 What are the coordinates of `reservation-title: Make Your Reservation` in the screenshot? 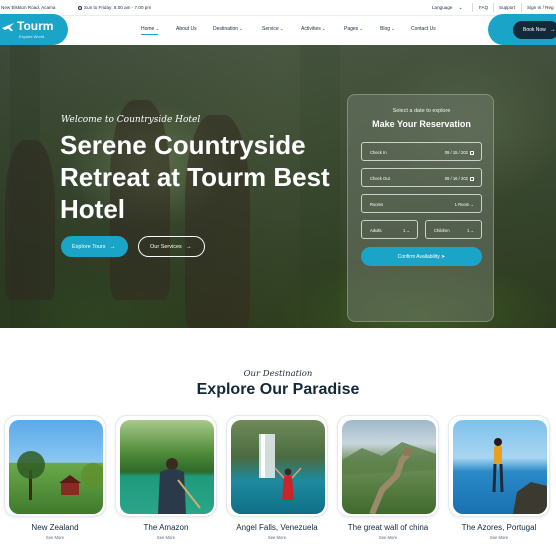 It's located at (421, 124).